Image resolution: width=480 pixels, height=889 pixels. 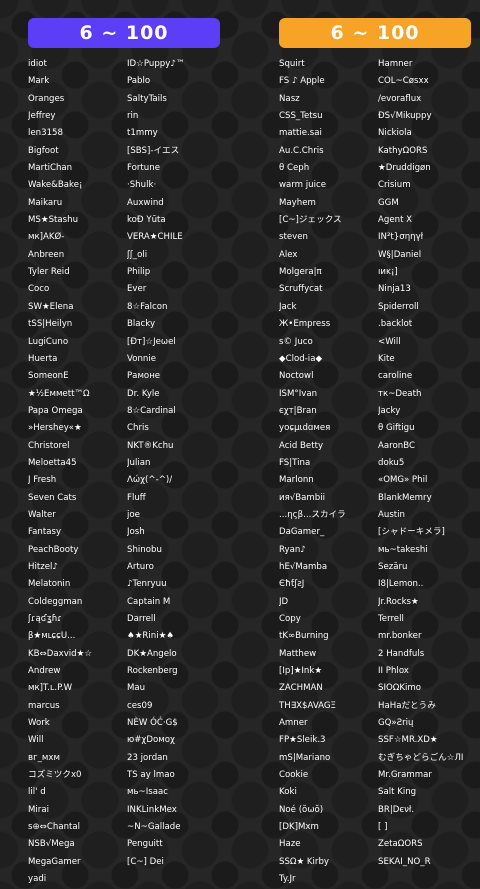 What do you see at coordinates (375, 33) in the screenshot?
I see `panel-right-header: 6 ~ 100` at bounding box center [375, 33].